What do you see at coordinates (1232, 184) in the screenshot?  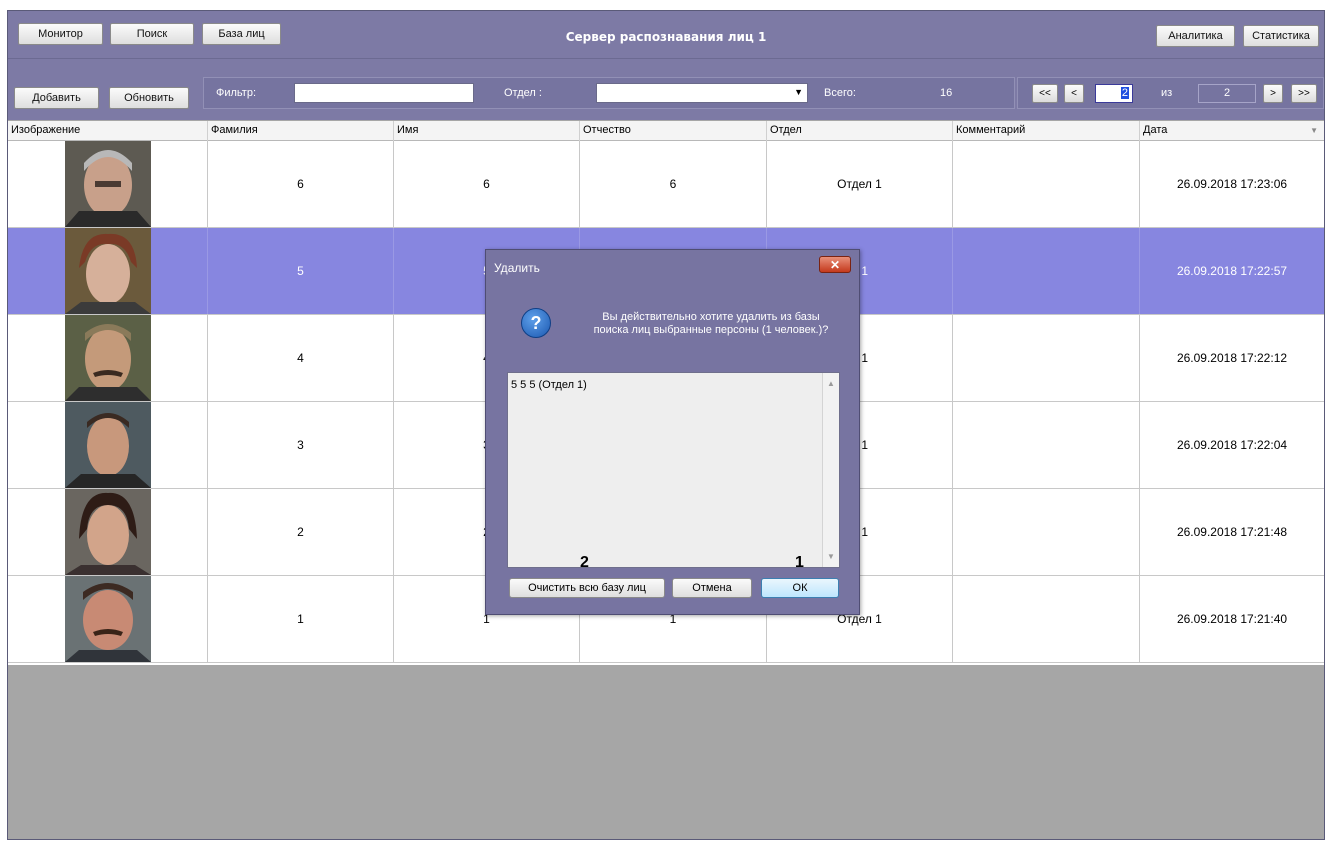 I see `date-cell: 26.09.2018 17:23:06` at bounding box center [1232, 184].